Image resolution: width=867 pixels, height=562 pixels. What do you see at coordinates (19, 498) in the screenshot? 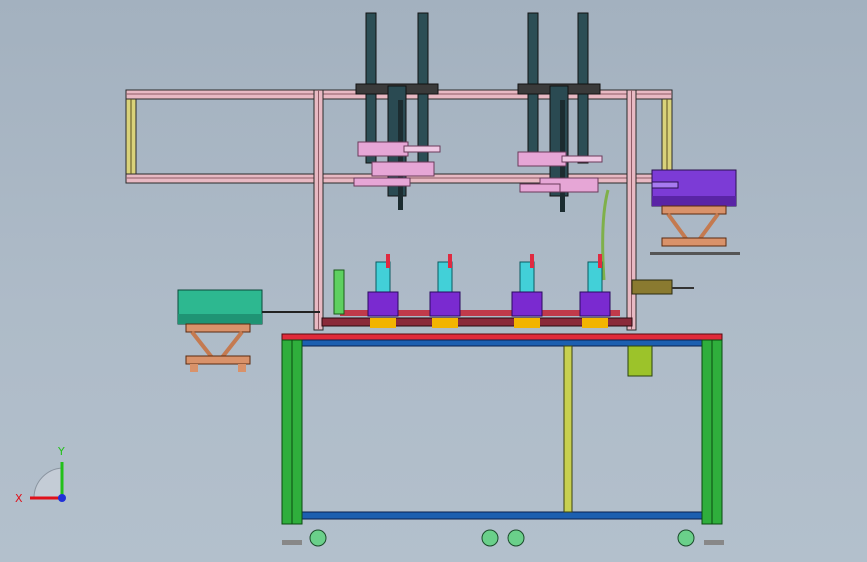
I see `x-axis-label: X` at bounding box center [19, 498].